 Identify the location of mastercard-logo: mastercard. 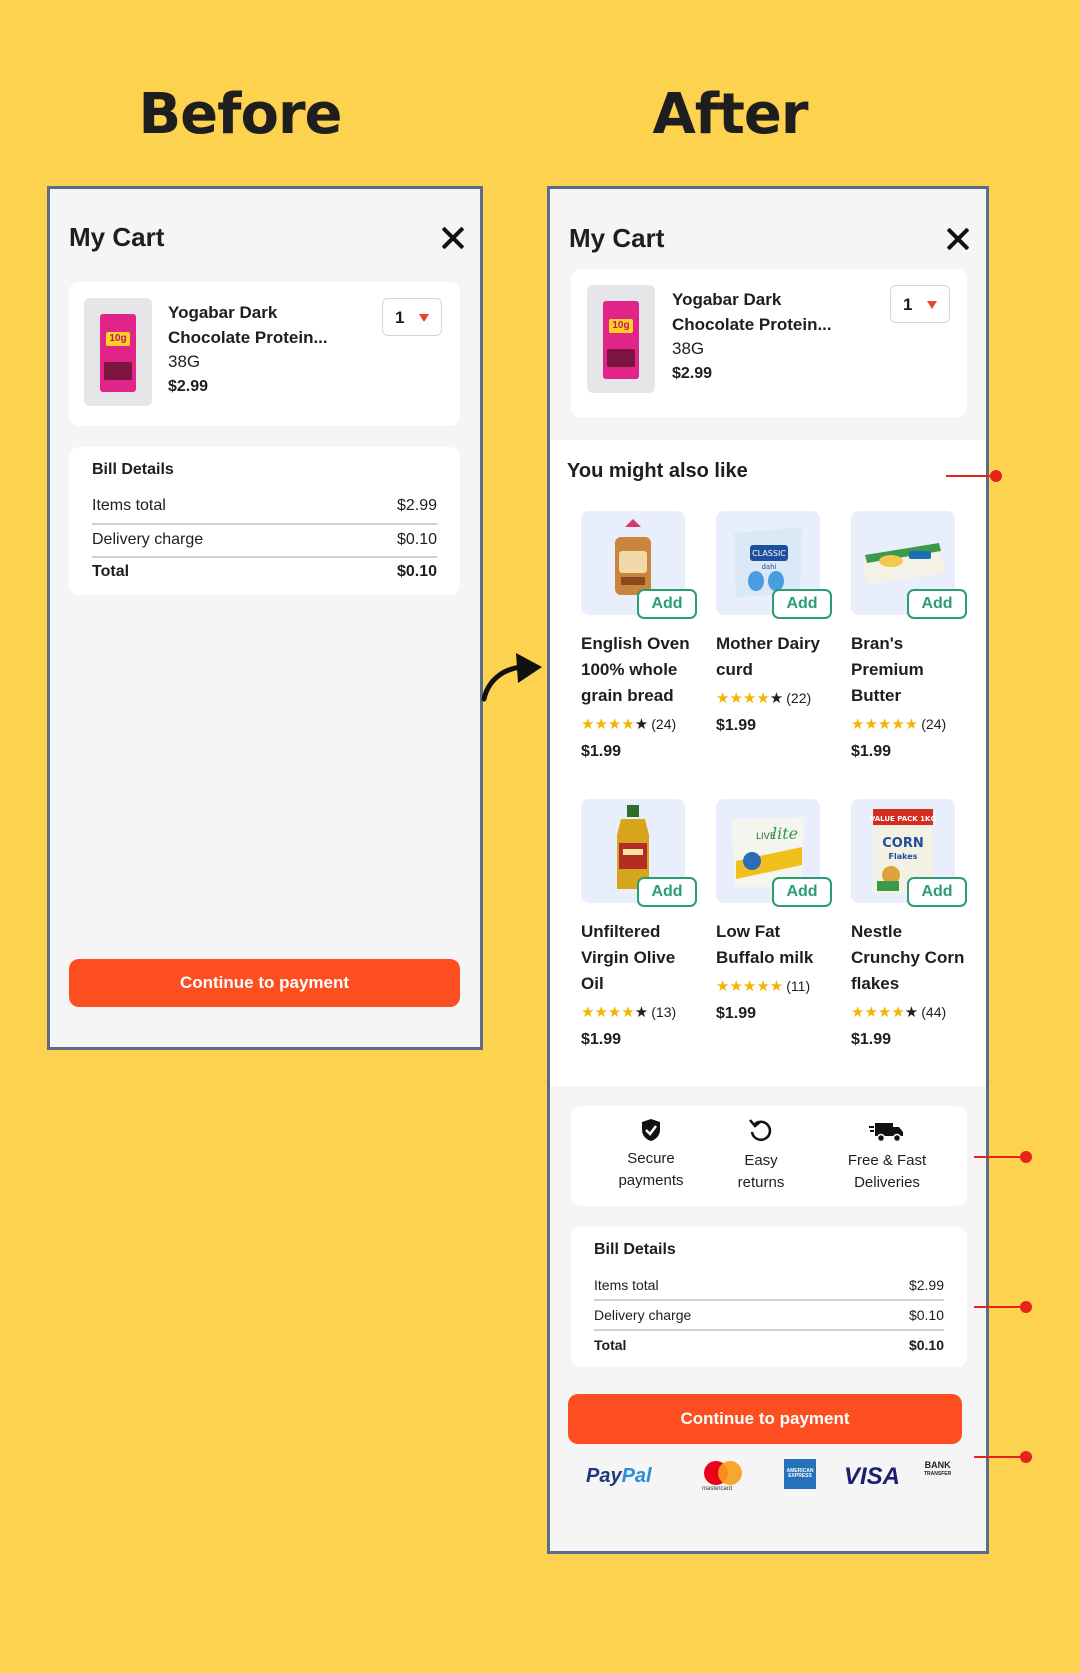
(723, 1476).